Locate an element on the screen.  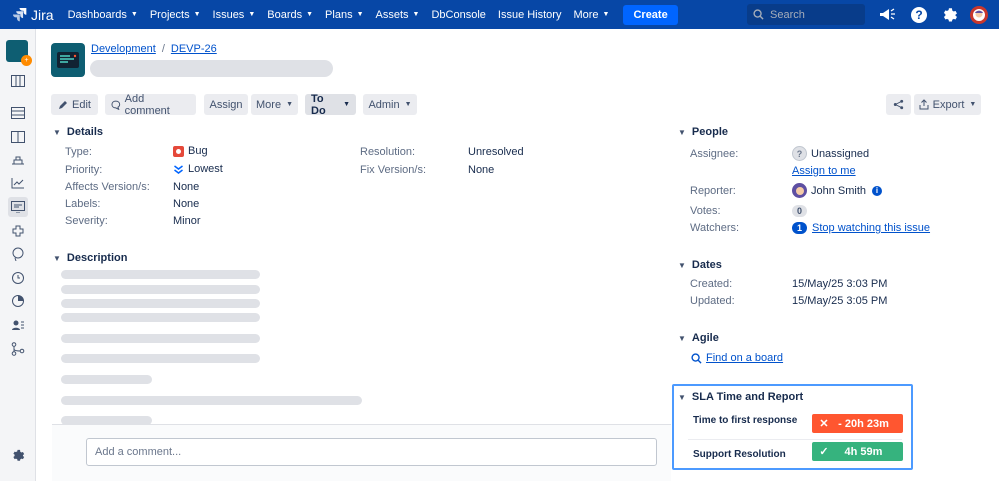
description-section-heading: ▼ Description is located at coordinates (90, 258).